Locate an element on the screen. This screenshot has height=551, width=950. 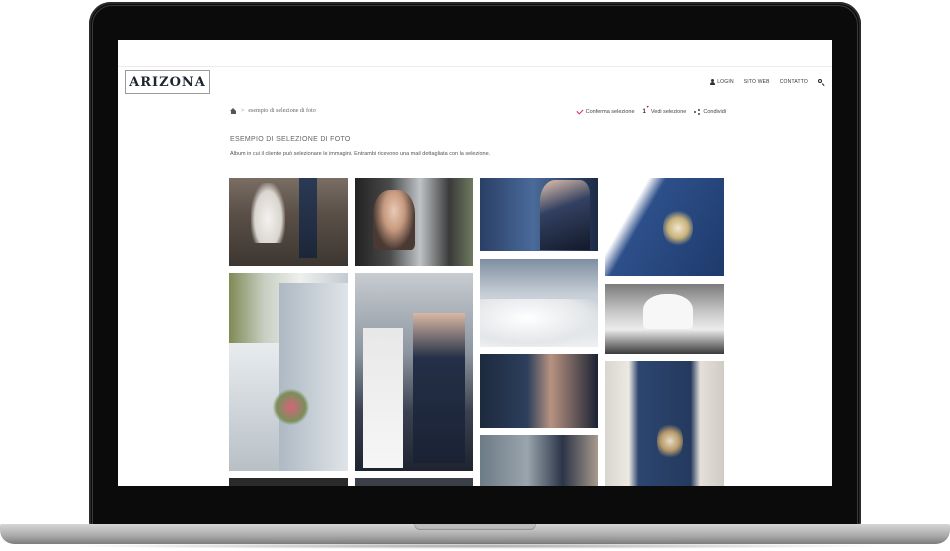
confirm-selection-button: Conferma selezione is located at coordinates (605, 111).